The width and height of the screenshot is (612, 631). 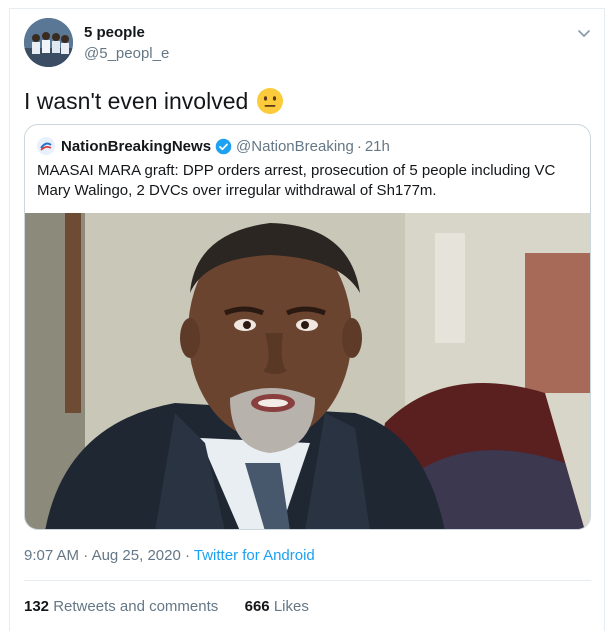 I want to click on stats-divider, so click(x=307, y=580).